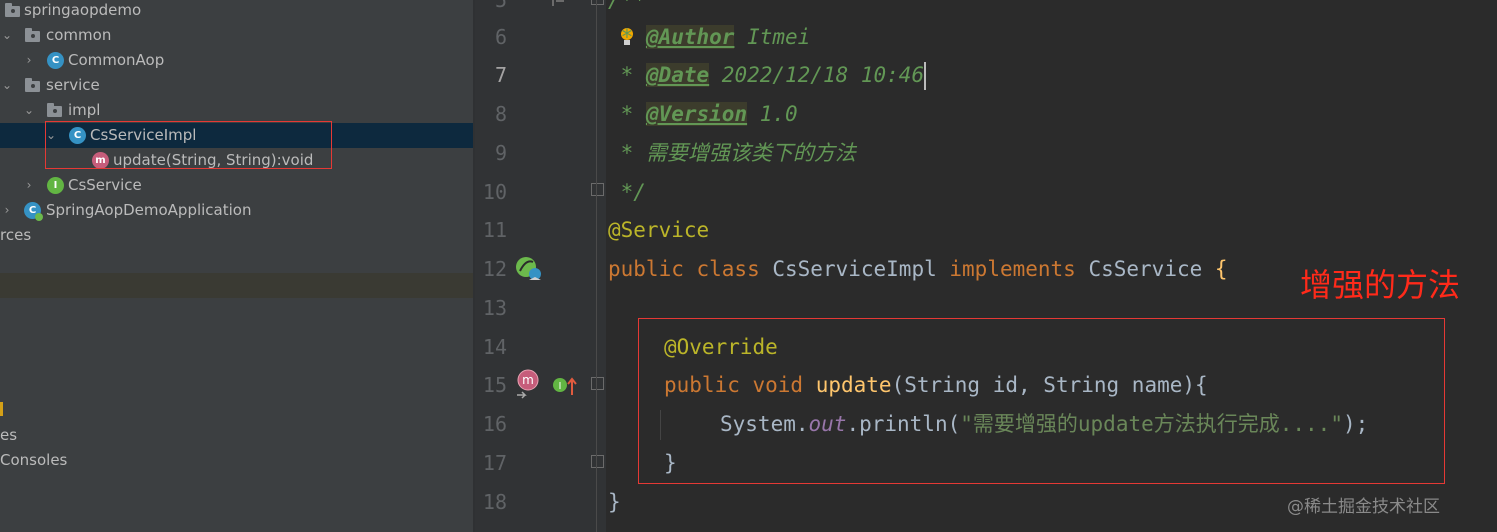 The width and height of the screenshot is (1497, 532). What do you see at coordinates (34, 460) in the screenshot?
I see `tree-item-label: Consoles` at bounding box center [34, 460].